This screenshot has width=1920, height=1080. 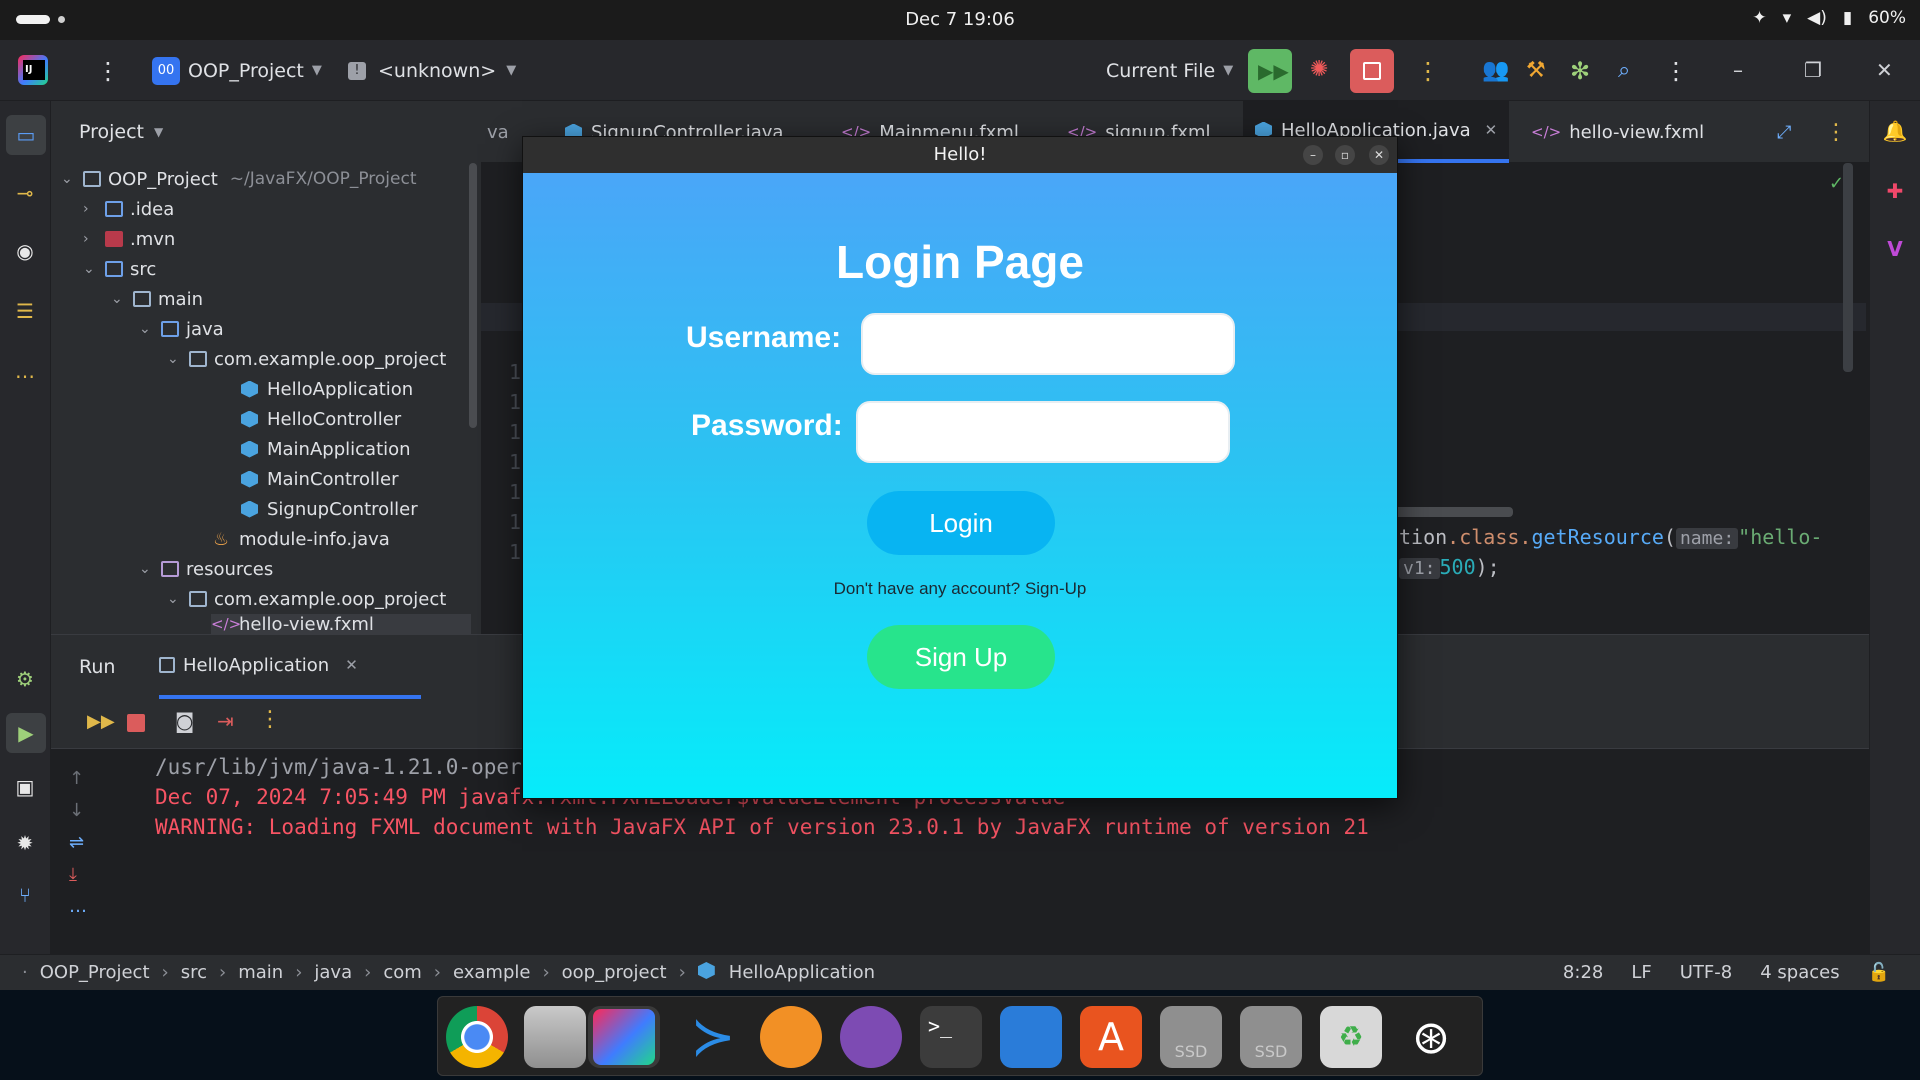 I want to click on tree-item: MainApplication, so click(x=326, y=449).